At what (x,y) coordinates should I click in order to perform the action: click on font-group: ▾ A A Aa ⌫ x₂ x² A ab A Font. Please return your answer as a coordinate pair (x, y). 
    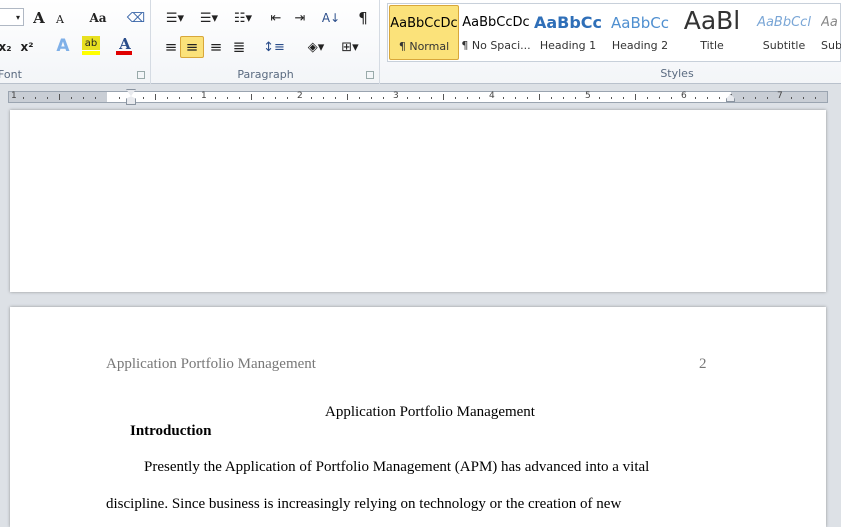
    Looking at the image, I should click on (75, 42).